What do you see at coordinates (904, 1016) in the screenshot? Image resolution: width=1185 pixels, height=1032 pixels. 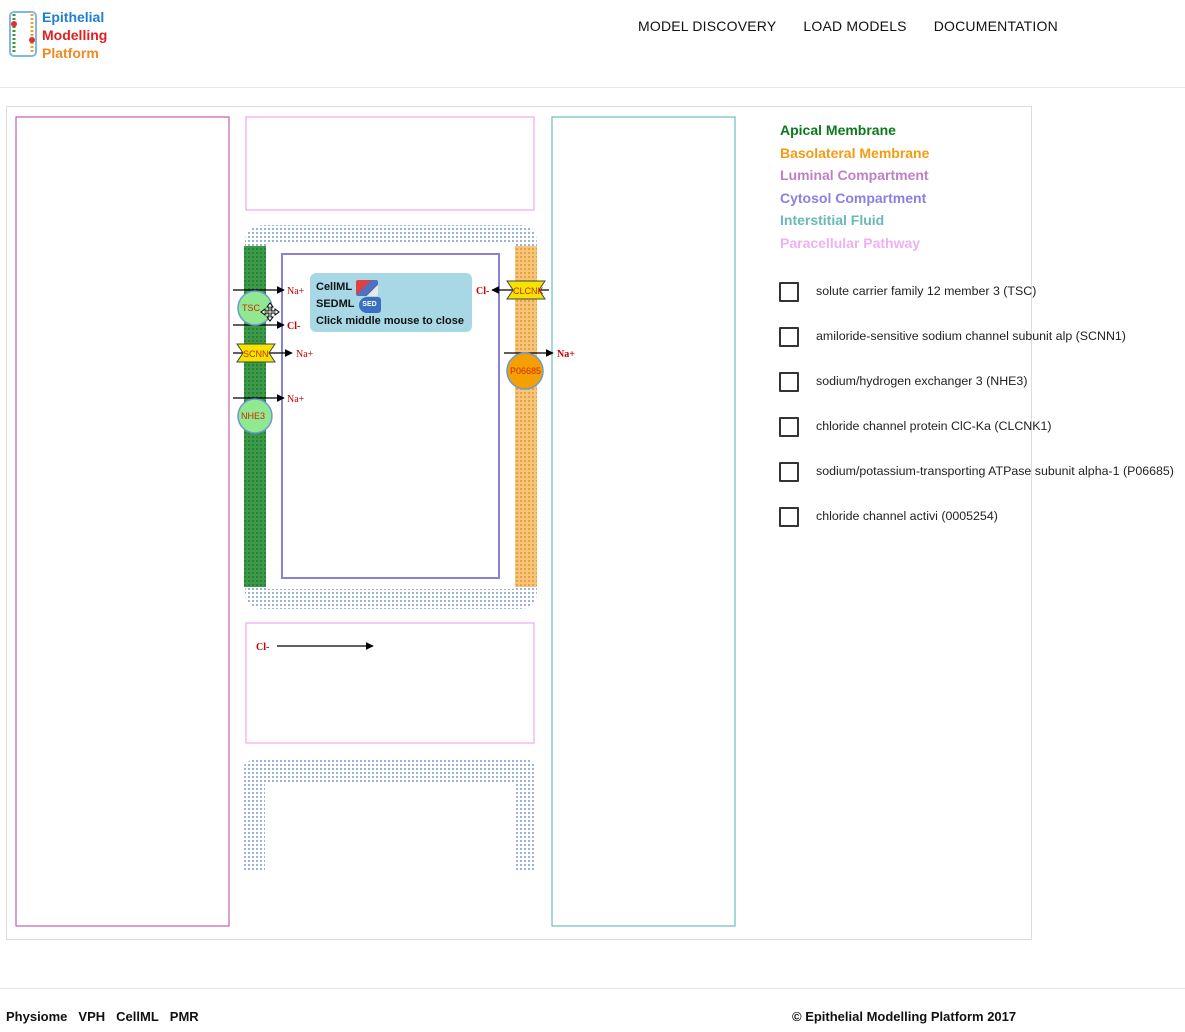 I see `copyright: © Epithelial Modelling Platform 2017` at bounding box center [904, 1016].